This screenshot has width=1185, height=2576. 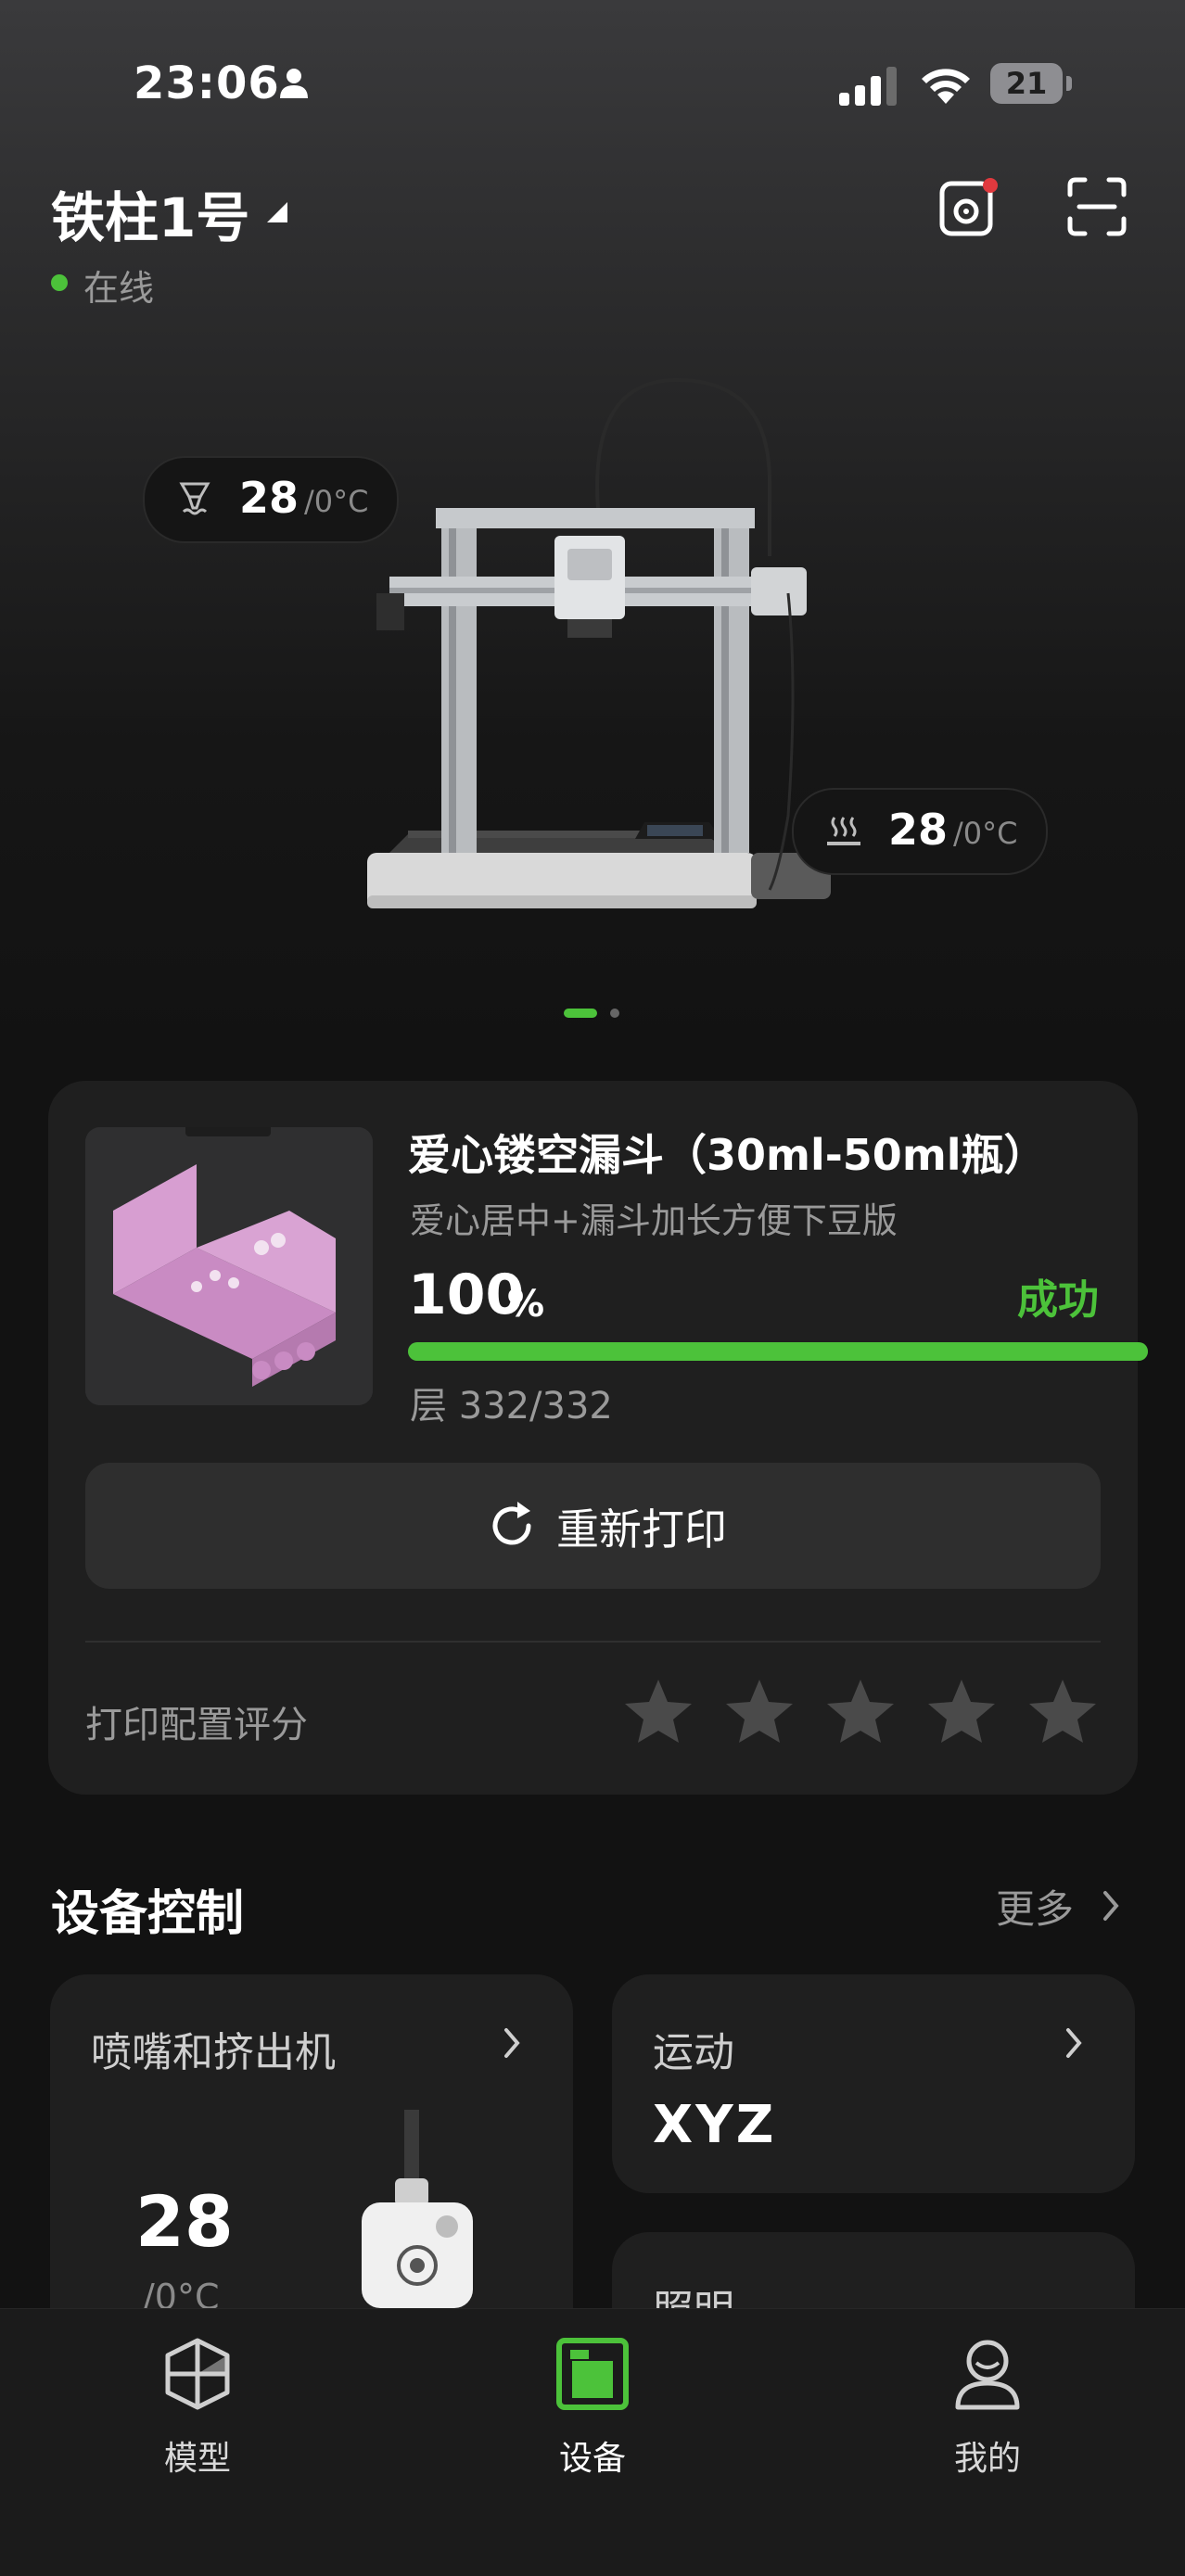 I want to click on person-status-icon, so click(x=294, y=83).